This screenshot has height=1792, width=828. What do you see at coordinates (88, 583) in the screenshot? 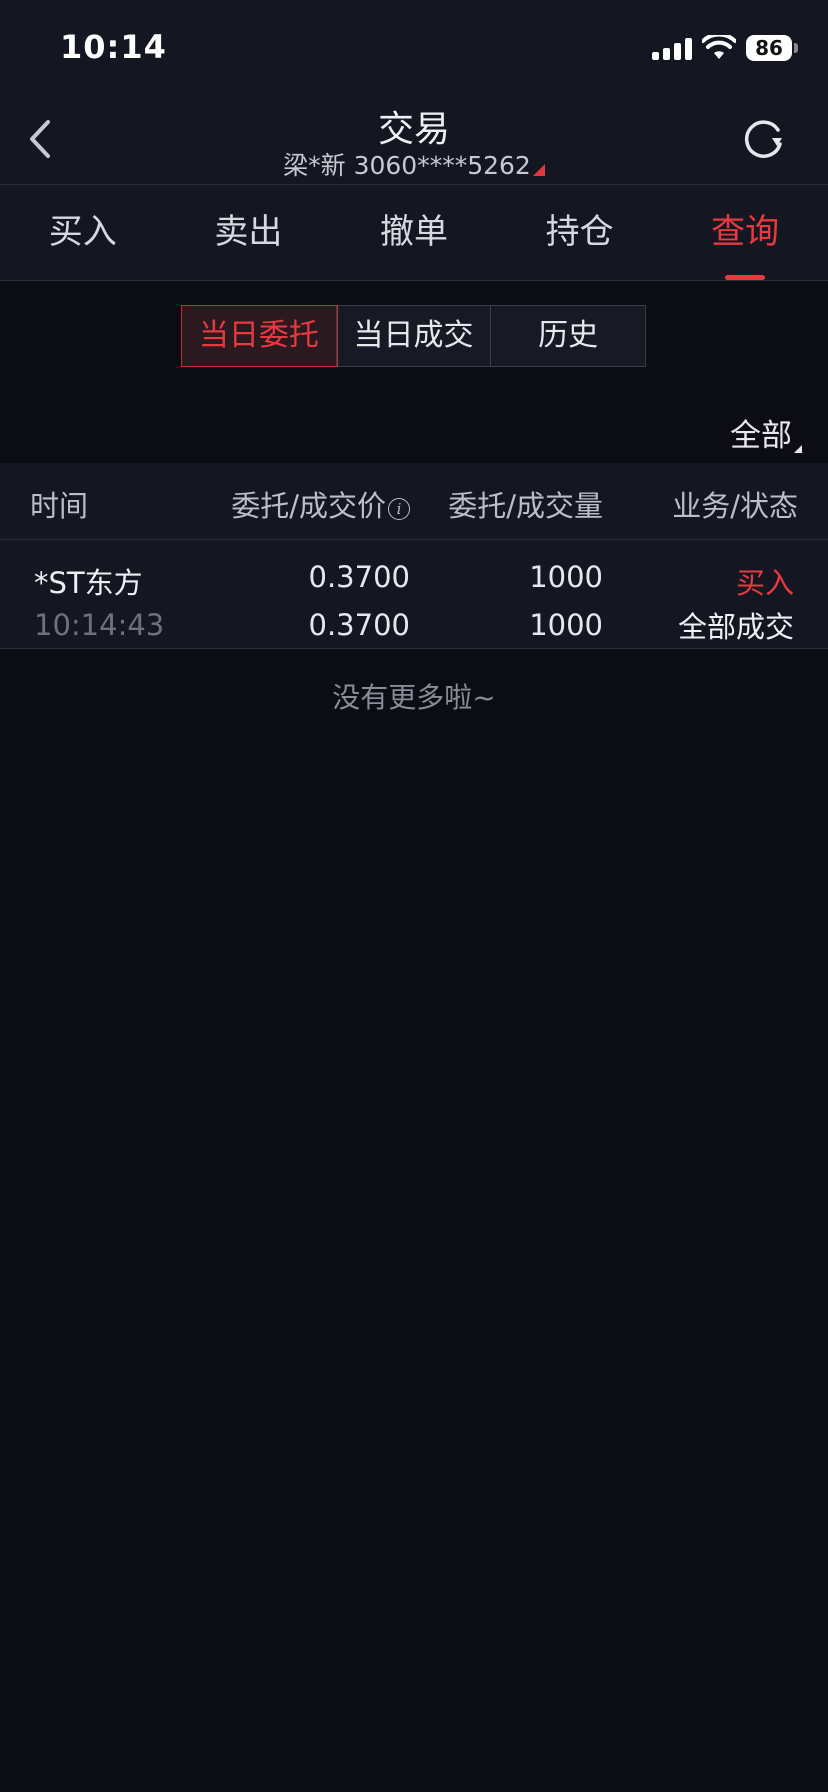
I see `stock-name: *ST东方` at bounding box center [88, 583].